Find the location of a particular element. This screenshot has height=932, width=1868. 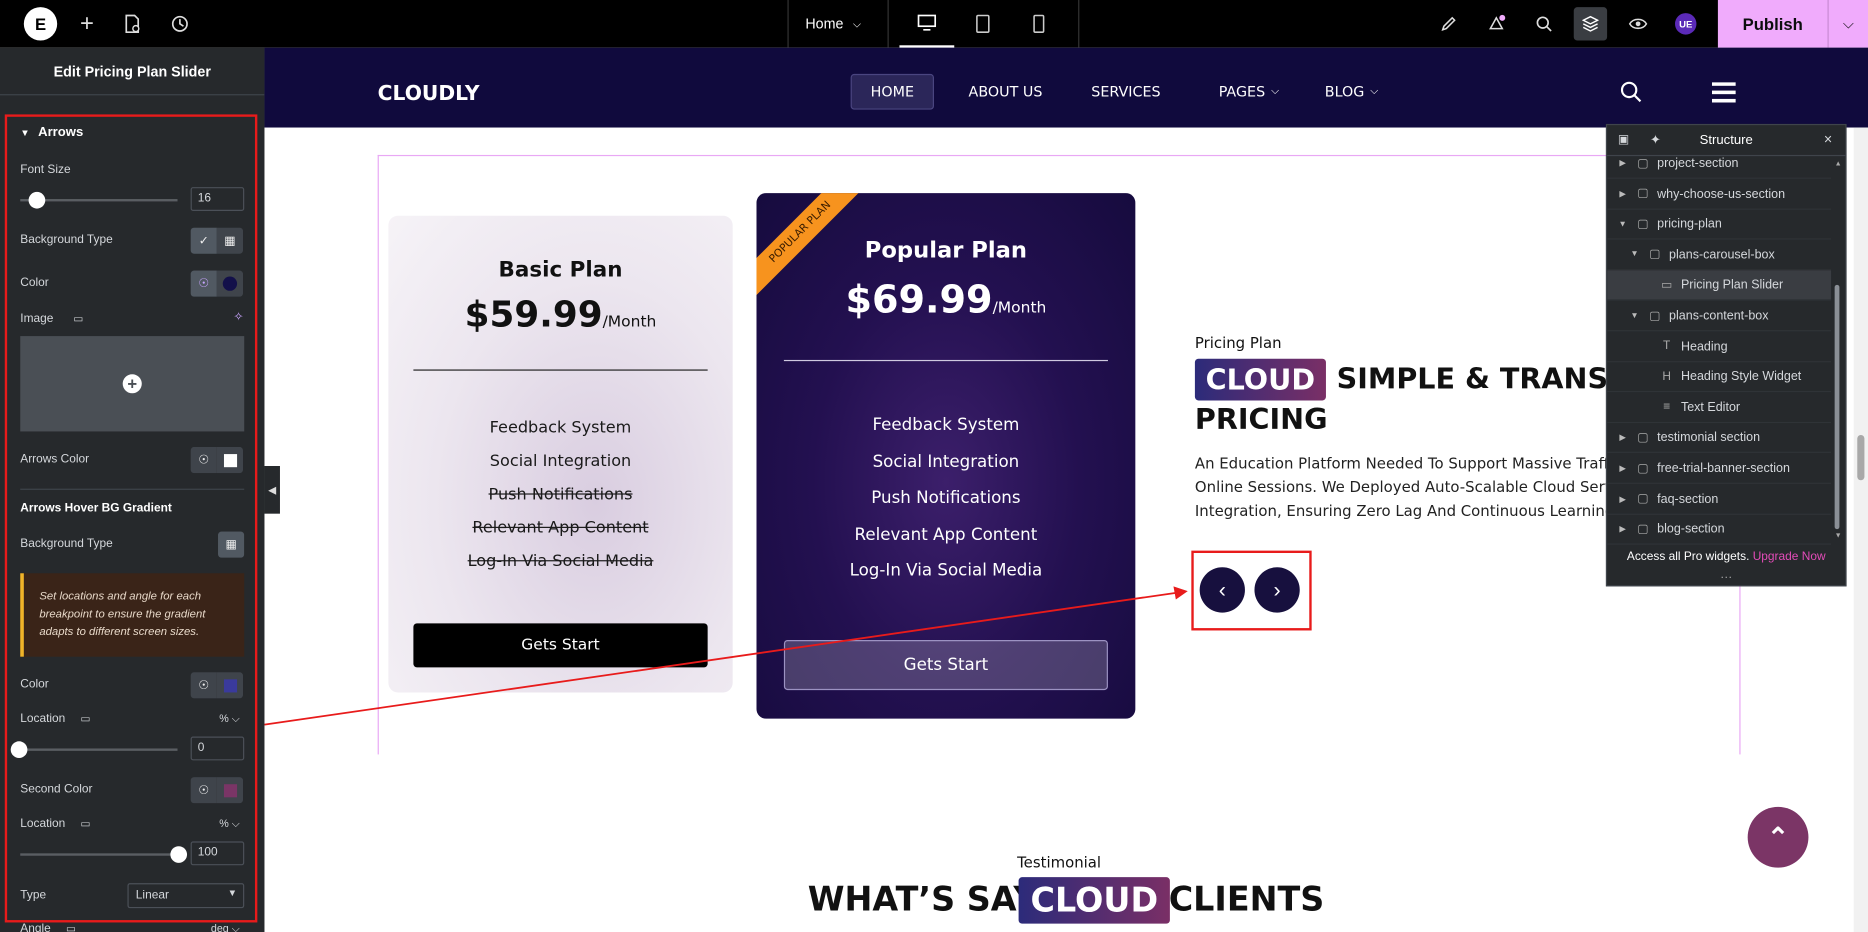

image-upload-area: + is located at coordinates (132, 384).